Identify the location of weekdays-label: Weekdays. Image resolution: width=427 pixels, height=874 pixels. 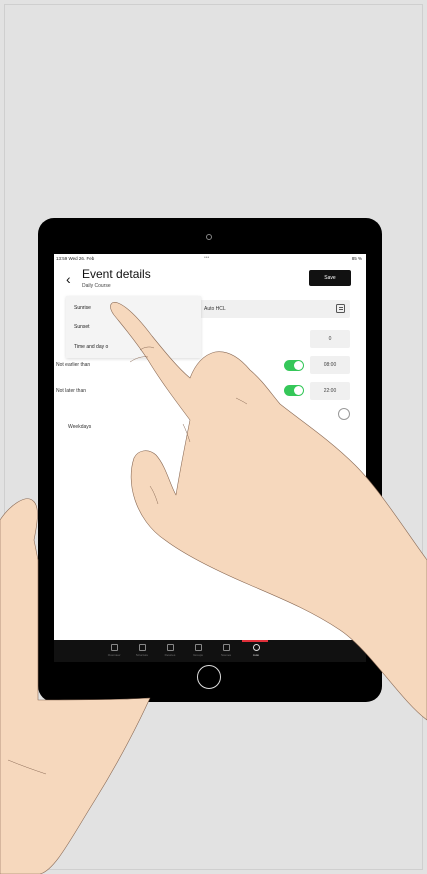
(80, 427).